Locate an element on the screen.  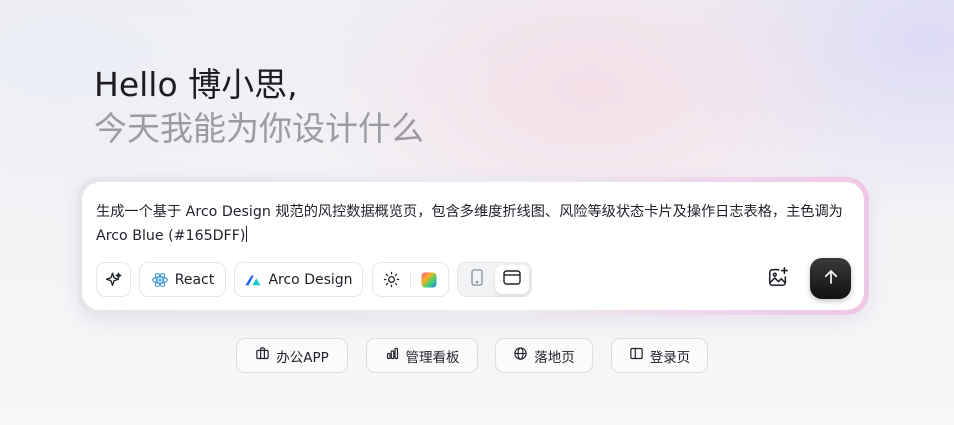
greeting-subtitle: 今天我能为你设计什么 is located at coordinates (259, 128).